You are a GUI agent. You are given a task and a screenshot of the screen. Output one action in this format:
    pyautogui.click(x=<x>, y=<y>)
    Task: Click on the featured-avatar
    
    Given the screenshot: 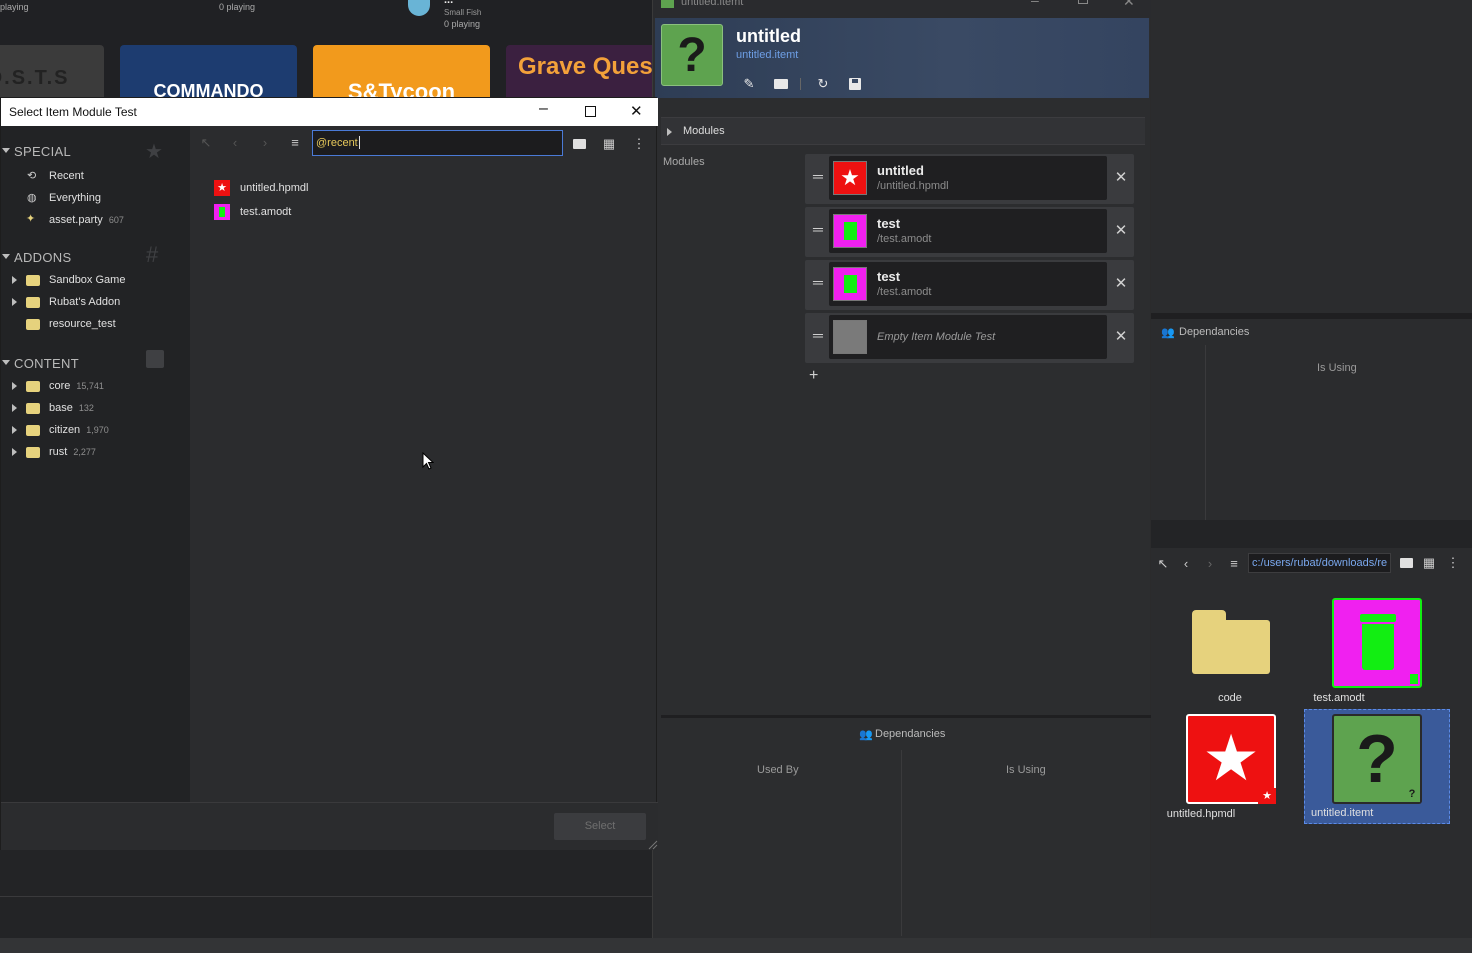 What is the action you would take?
    pyautogui.click(x=419, y=8)
    